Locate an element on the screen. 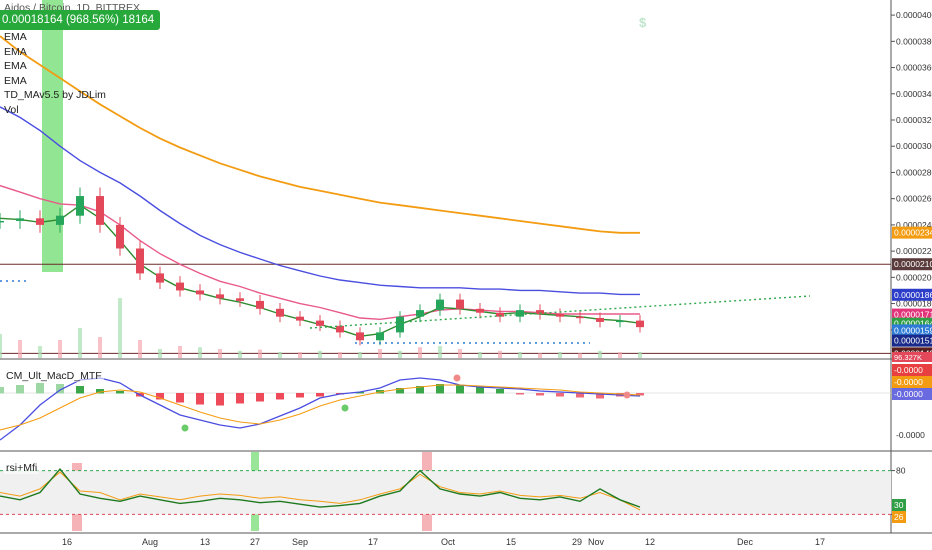  price-tick-label: 0.00003200 is located at coordinates (914, 120).